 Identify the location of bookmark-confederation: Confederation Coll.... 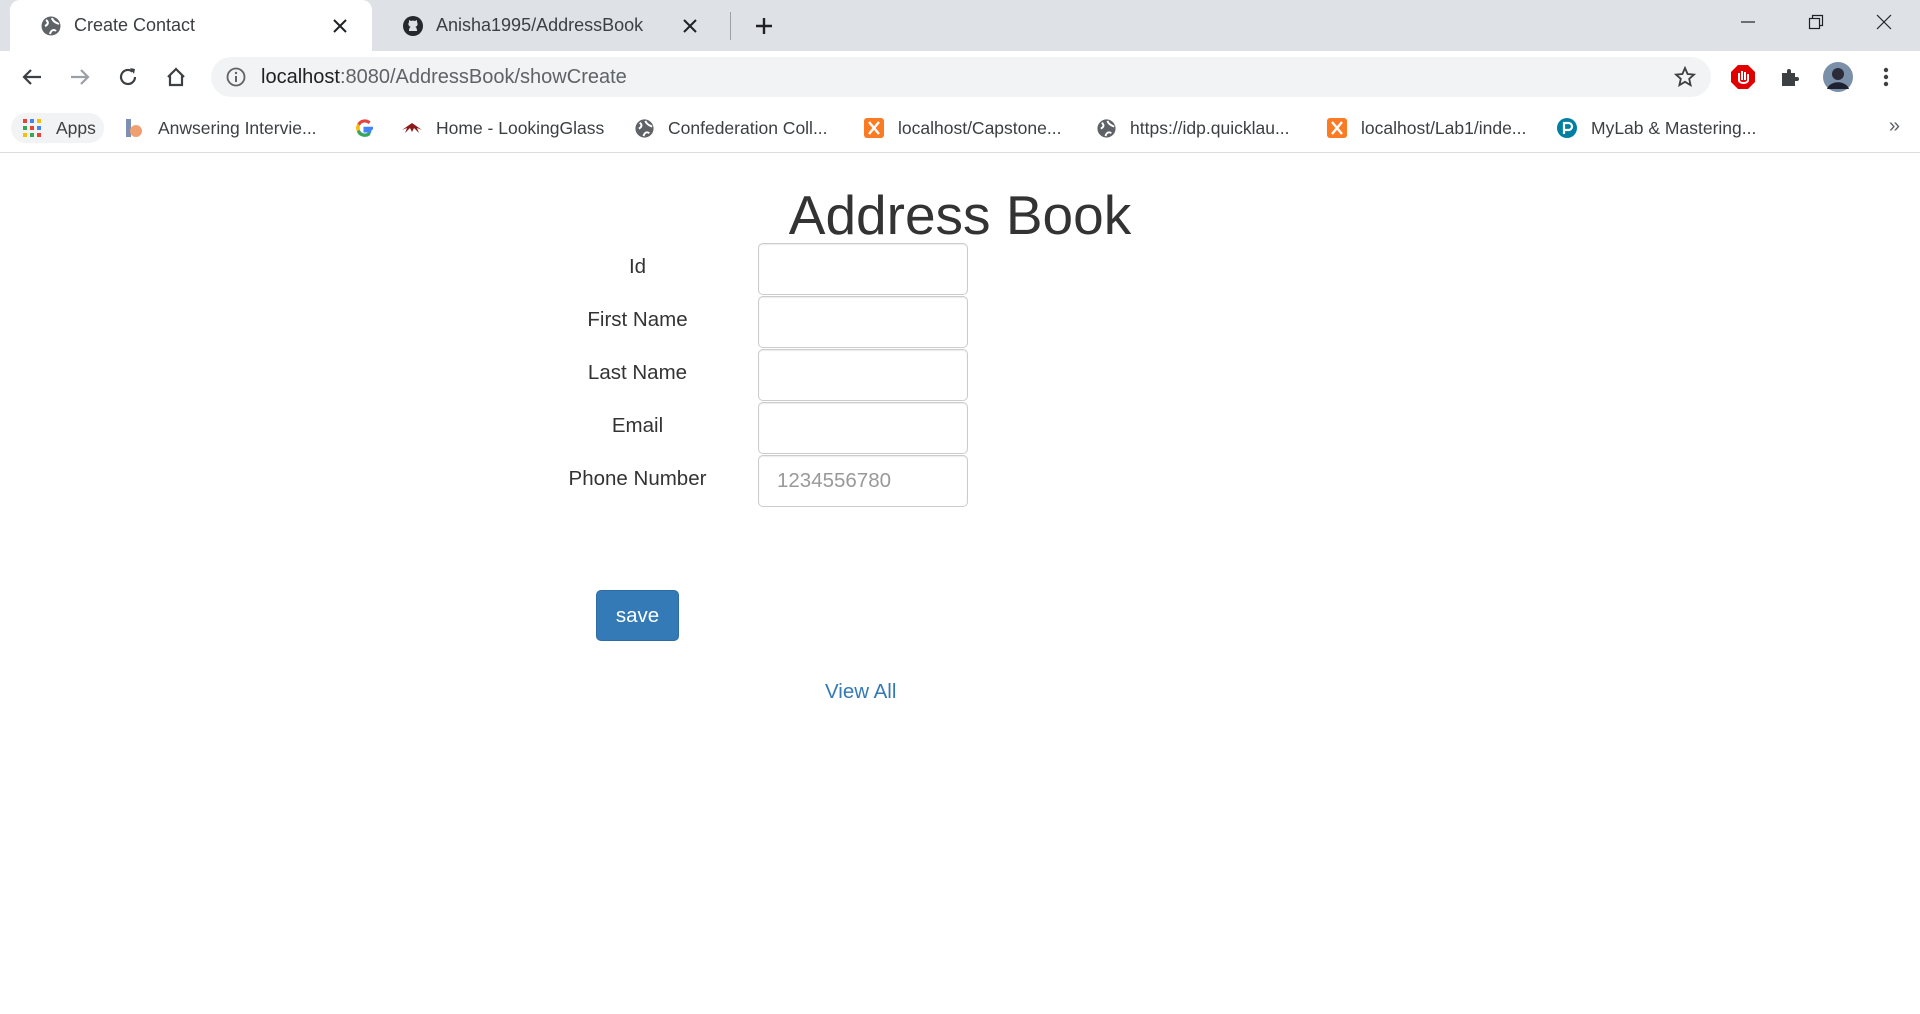
(730, 128).